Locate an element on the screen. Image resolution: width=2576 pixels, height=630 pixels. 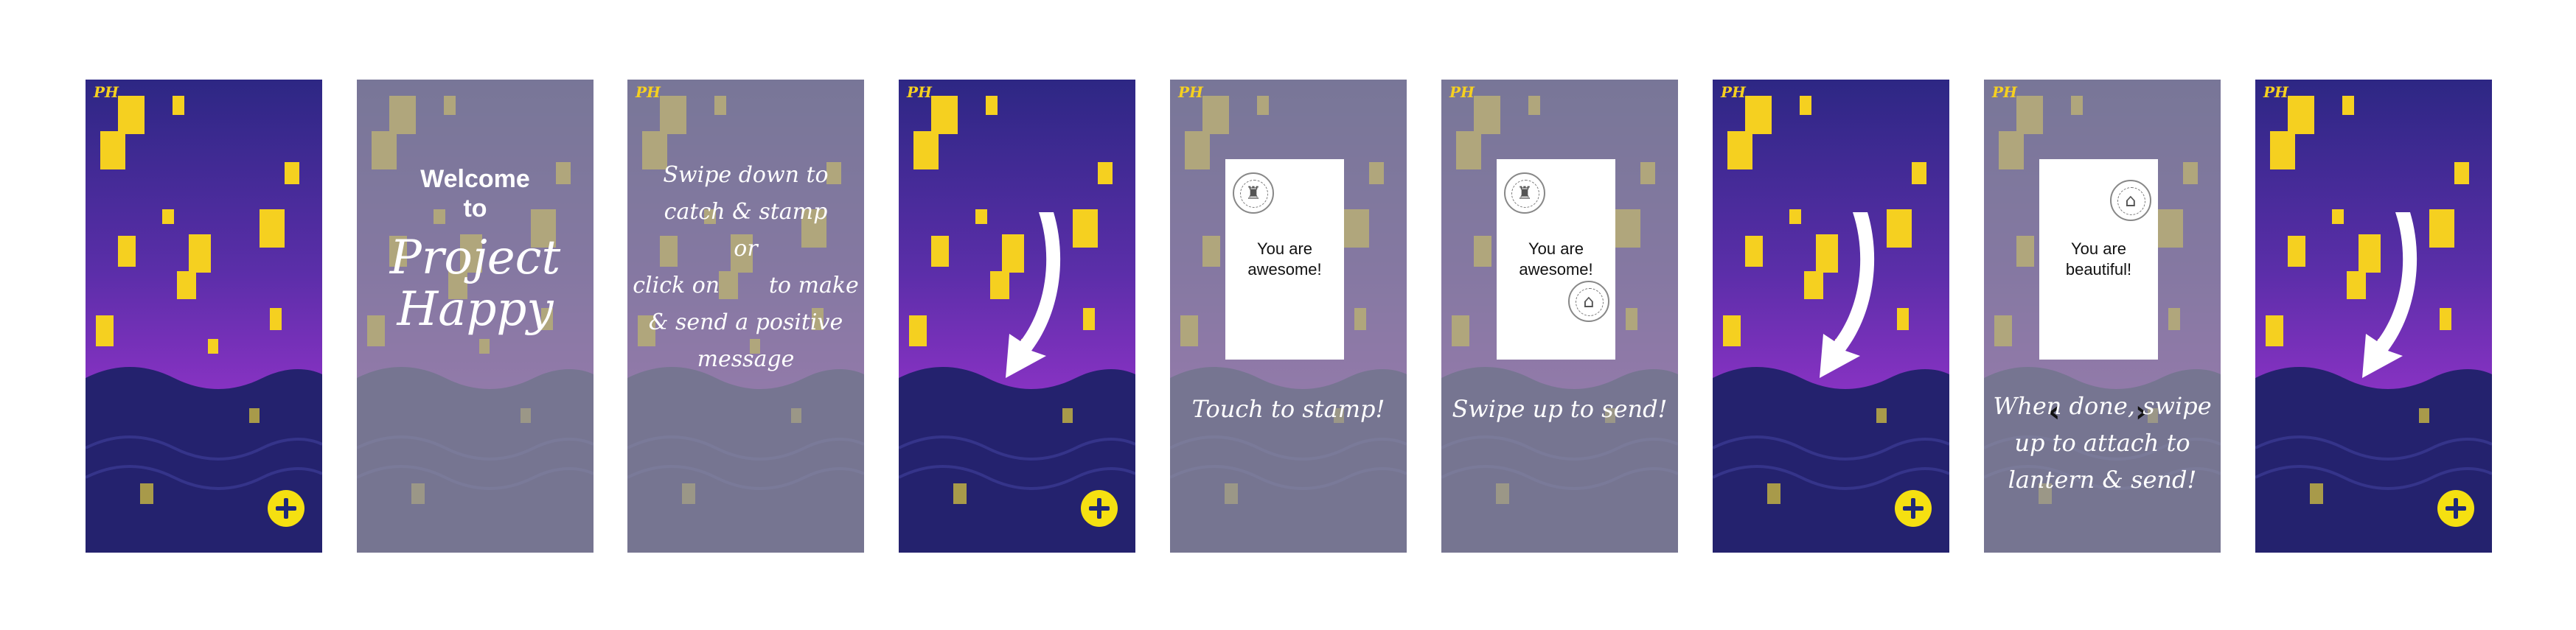
screen-stamp: PH ♜ You are awesome! Touch to stamp! is located at coordinates (1289, 316).